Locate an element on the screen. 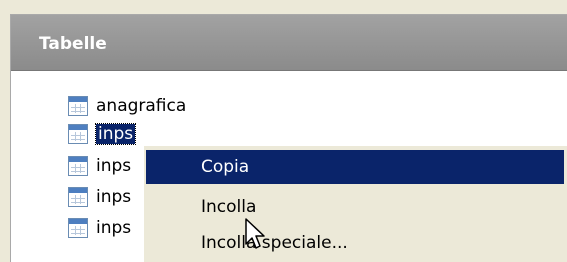  menu-item-incolla: Incolla is located at coordinates (355, 207).